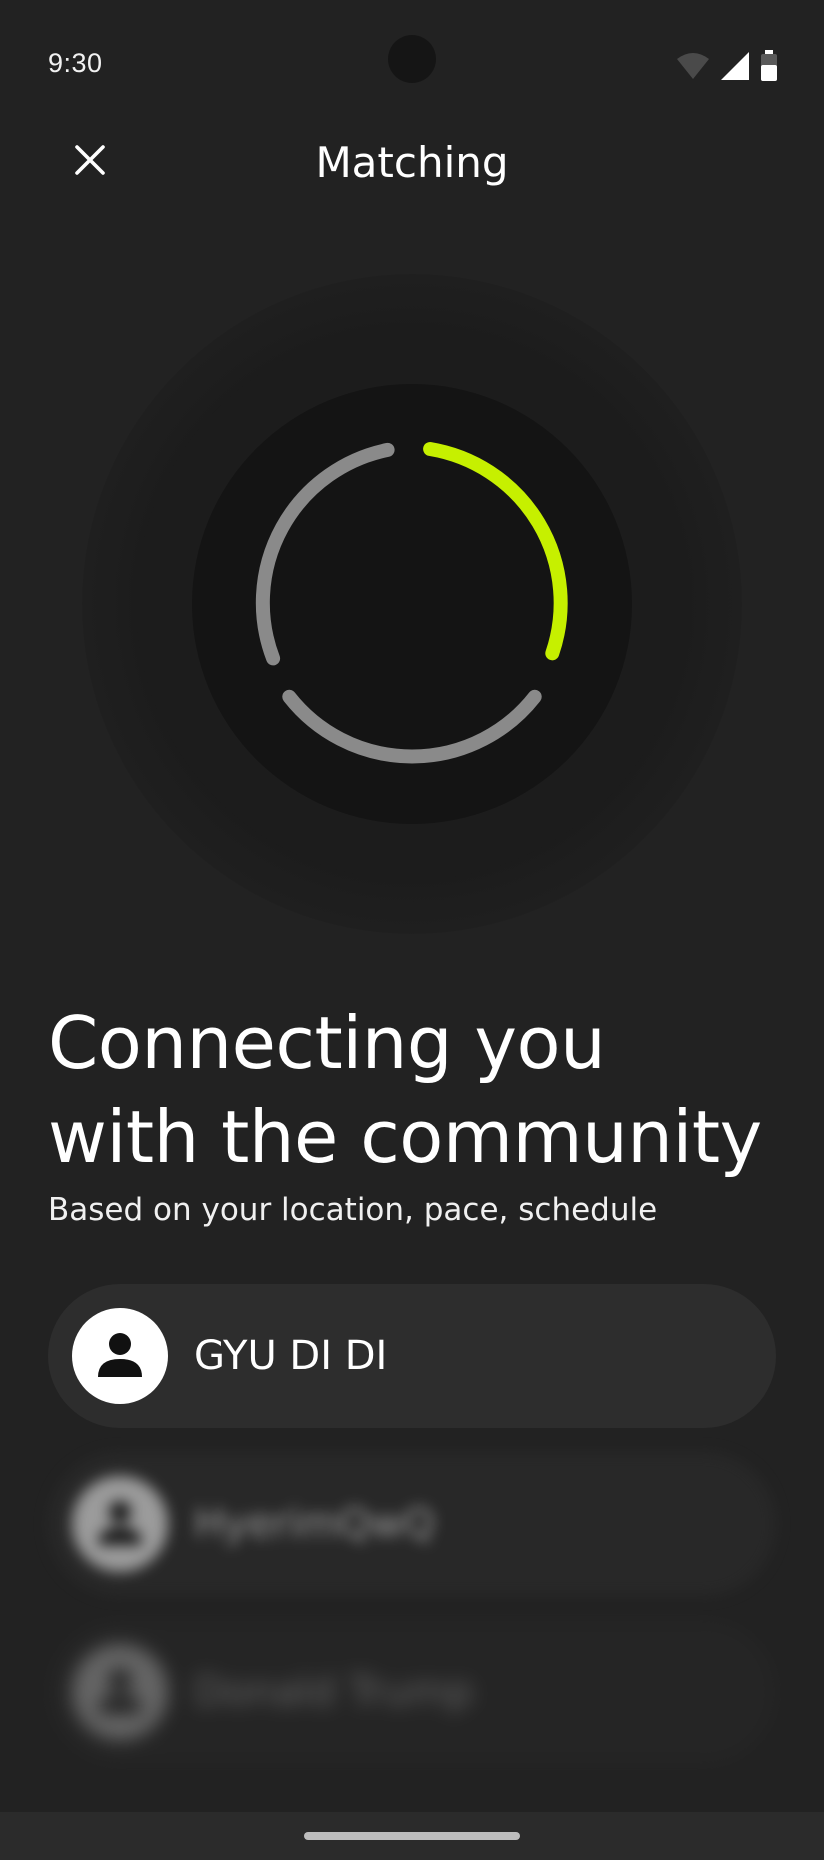  What do you see at coordinates (325, 554) in the screenshot?
I see `spinner-track-arc-left` at bounding box center [325, 554].